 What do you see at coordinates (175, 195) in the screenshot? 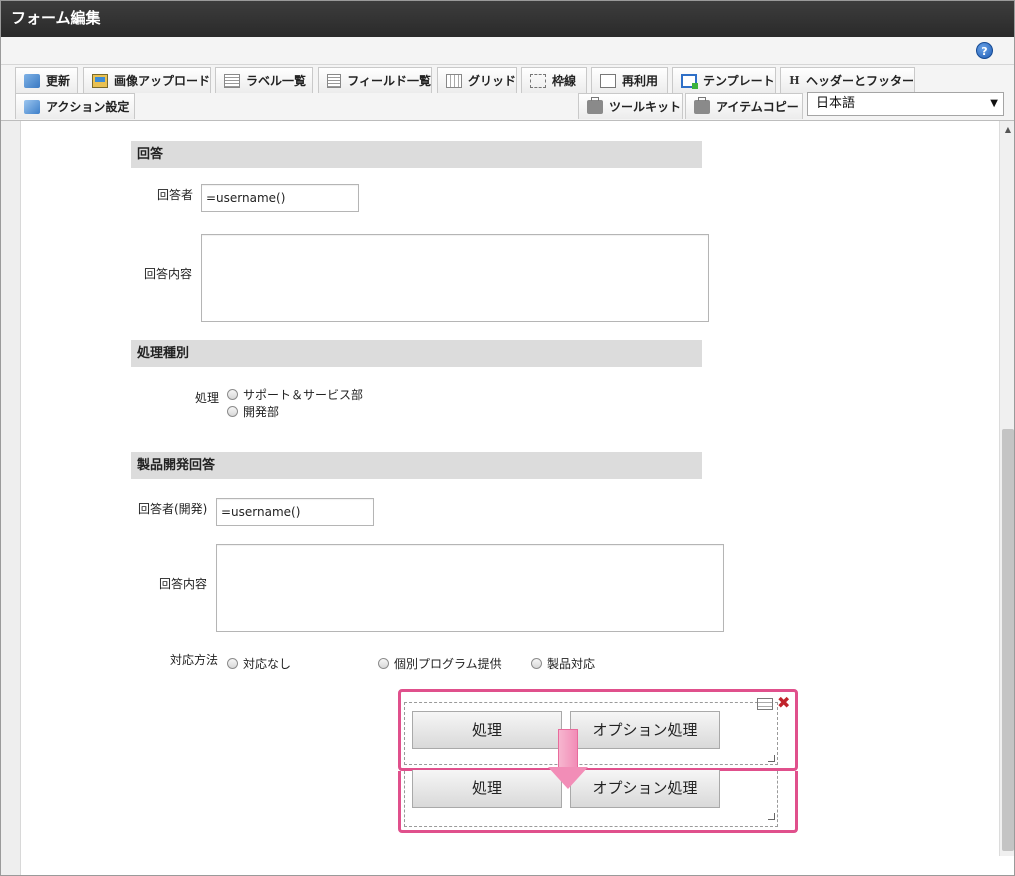
I see `responder-label: 回答者` at bounding box center [175, 195].